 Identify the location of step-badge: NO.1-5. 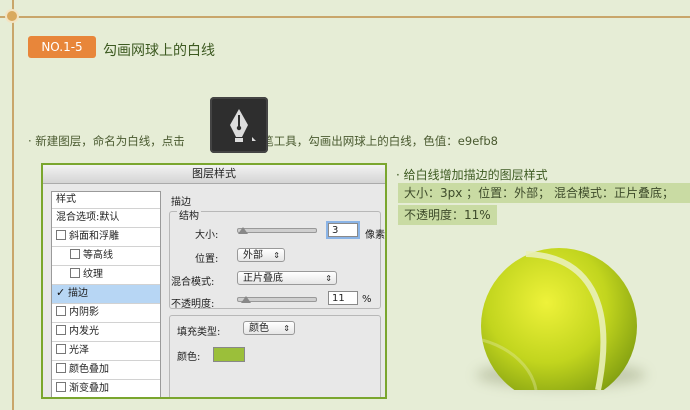
(62, 47).